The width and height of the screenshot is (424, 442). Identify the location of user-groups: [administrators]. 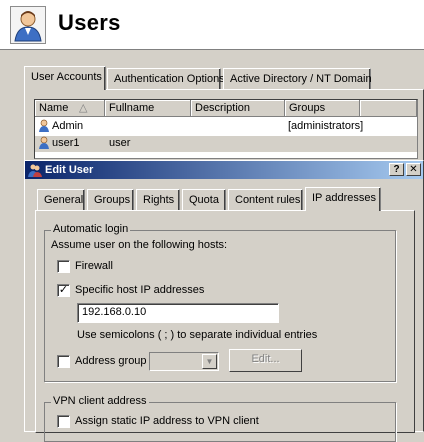
(326, 126).